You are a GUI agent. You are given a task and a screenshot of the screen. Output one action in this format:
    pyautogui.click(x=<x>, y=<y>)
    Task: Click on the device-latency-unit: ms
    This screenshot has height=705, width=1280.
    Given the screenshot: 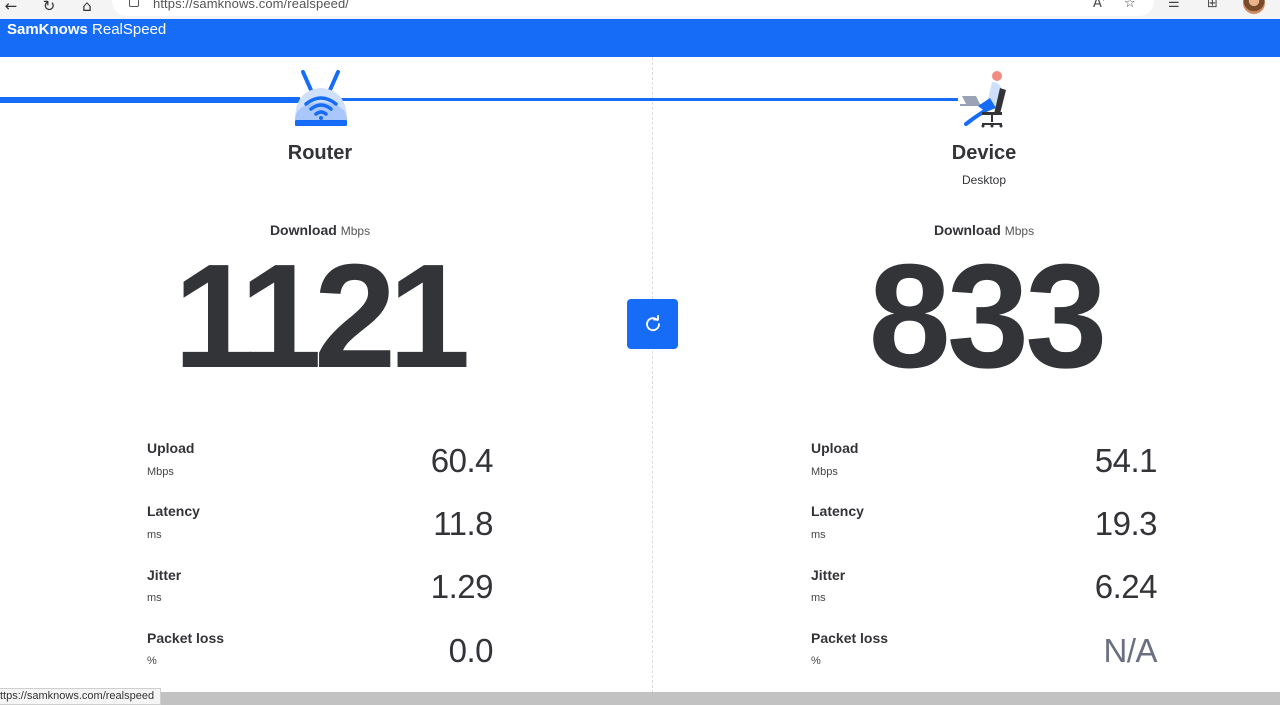 What is the action you would take?
    pyautogui.click(x=818, y=535)
    